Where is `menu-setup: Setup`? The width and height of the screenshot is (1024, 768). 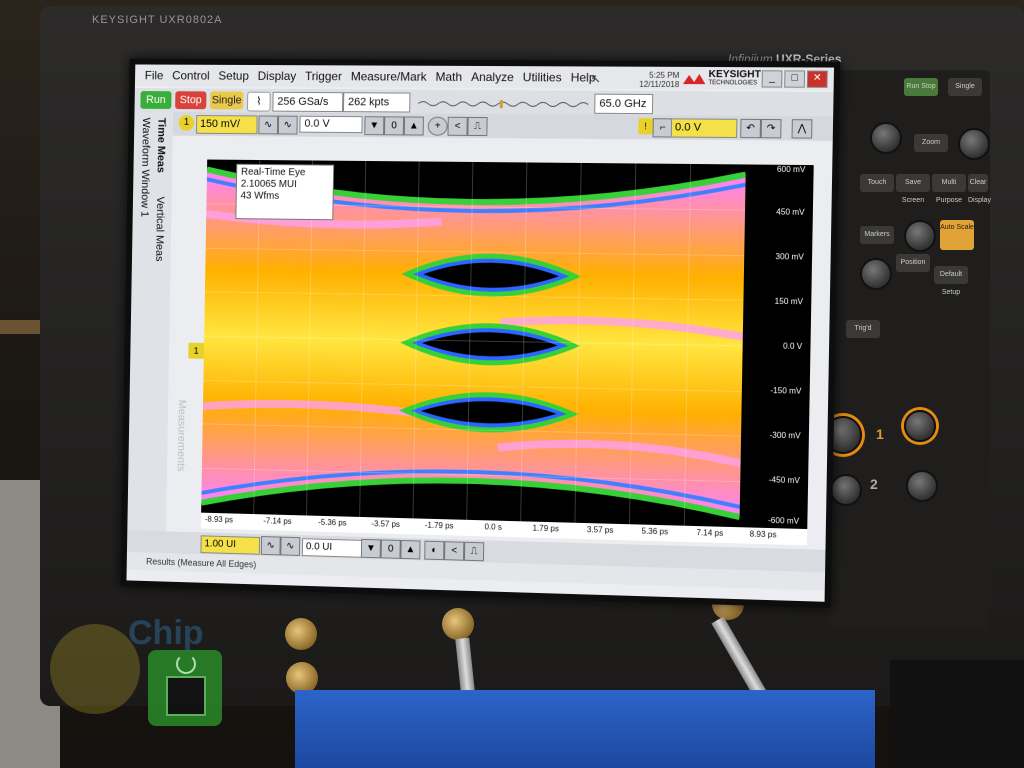 menu-setup: Setup is located at coordinates (233, 76).